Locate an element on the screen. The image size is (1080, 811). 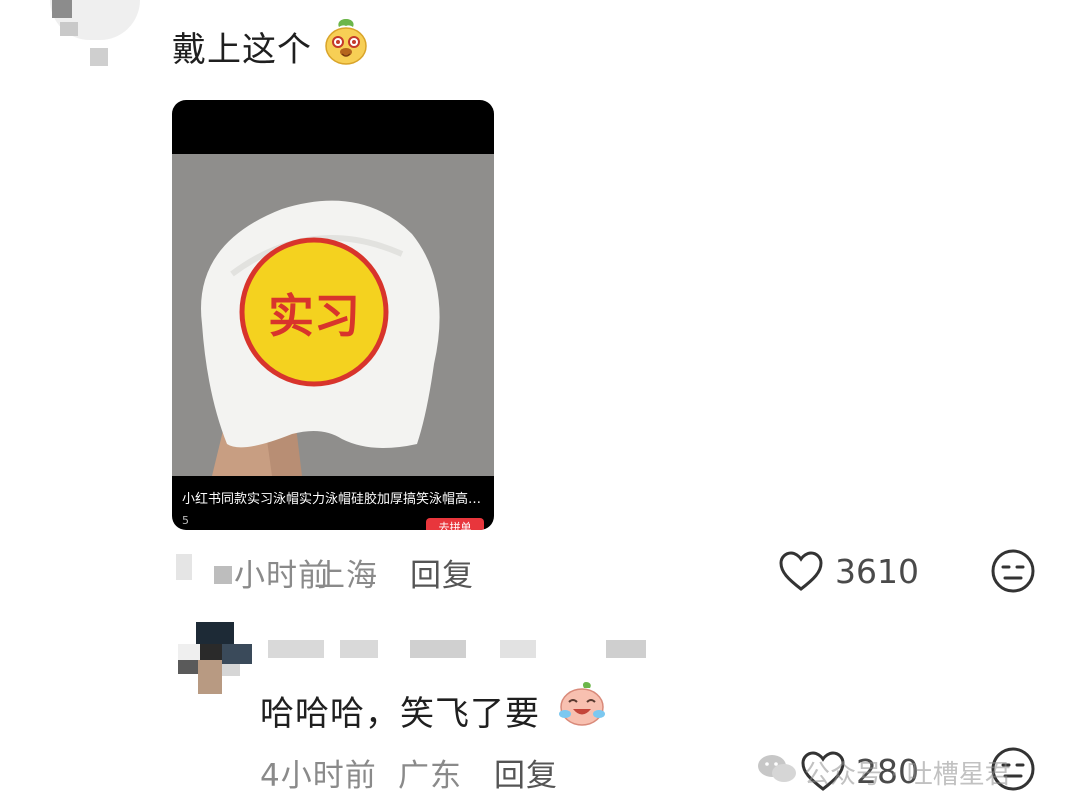
badge-text: 实习 is located at coordinates (314, 316).